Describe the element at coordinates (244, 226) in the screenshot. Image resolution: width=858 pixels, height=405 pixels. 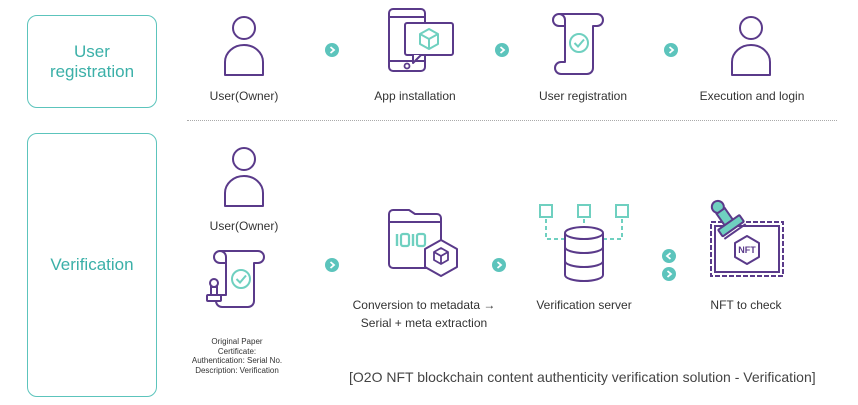
I see `verification-user-label: User(Owner)` at that location.